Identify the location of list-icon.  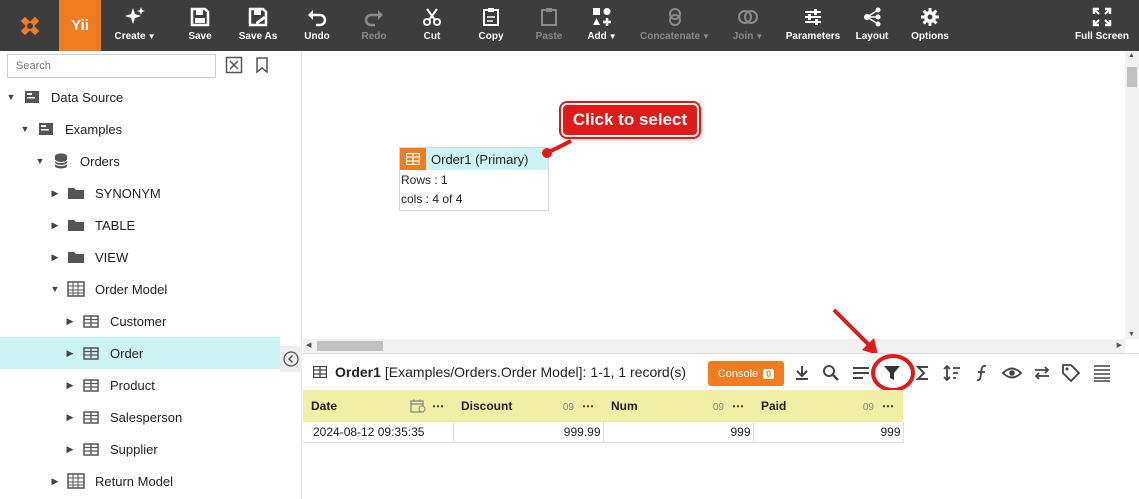
(1102, 373).